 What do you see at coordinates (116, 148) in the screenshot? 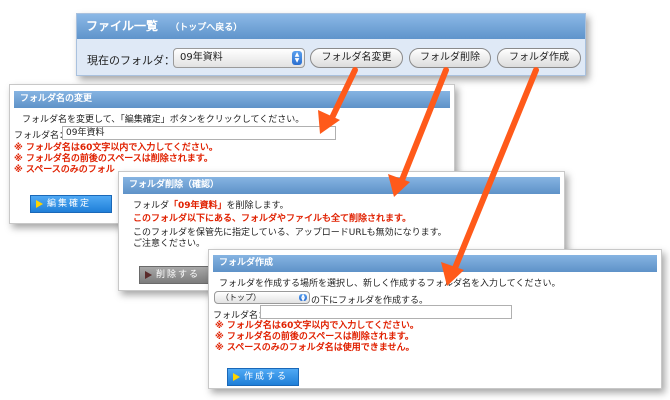
I see `rename-rule-1: ※ フォルダ名は60文字以内で入力してください。` at bounding box center [116, 148].